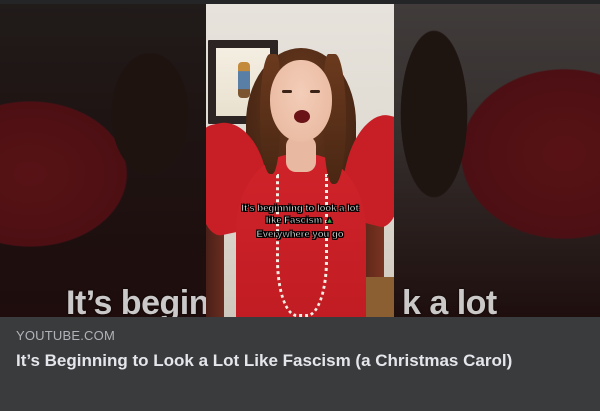 The image size is (600, 411). I want to click on video-caption-line: like Fascism ▲, so click(300, 221).